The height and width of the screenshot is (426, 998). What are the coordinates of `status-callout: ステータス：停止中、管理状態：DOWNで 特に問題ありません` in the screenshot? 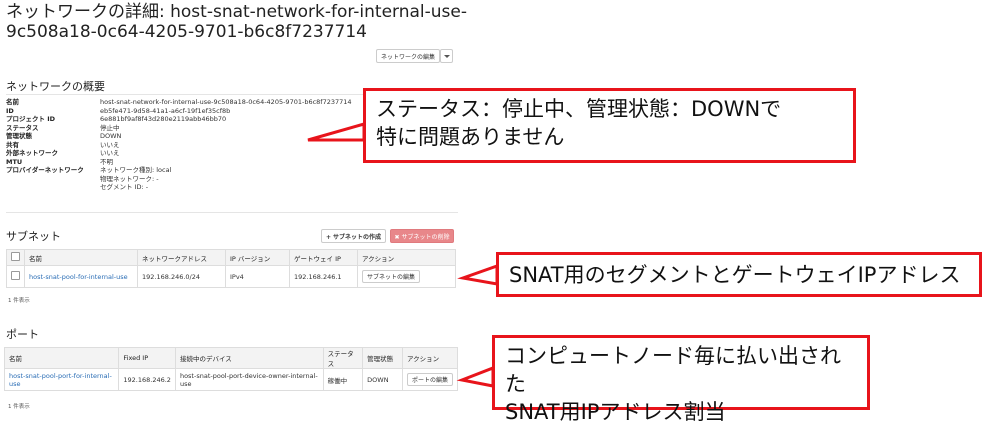 It's located at (609, 125).